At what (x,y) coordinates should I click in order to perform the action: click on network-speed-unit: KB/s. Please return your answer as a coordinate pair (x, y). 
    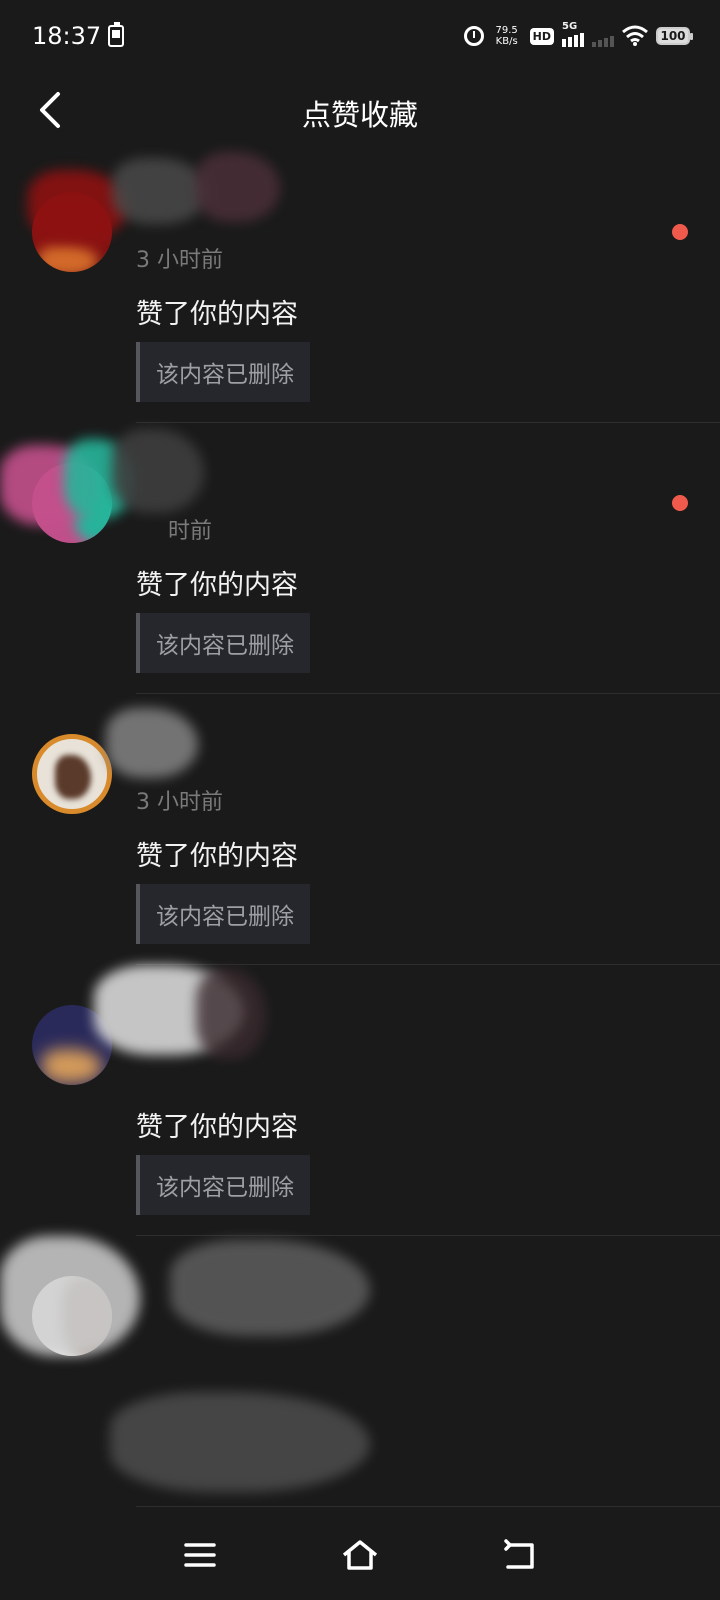
    Looking at the image, I should click on (506, 41).